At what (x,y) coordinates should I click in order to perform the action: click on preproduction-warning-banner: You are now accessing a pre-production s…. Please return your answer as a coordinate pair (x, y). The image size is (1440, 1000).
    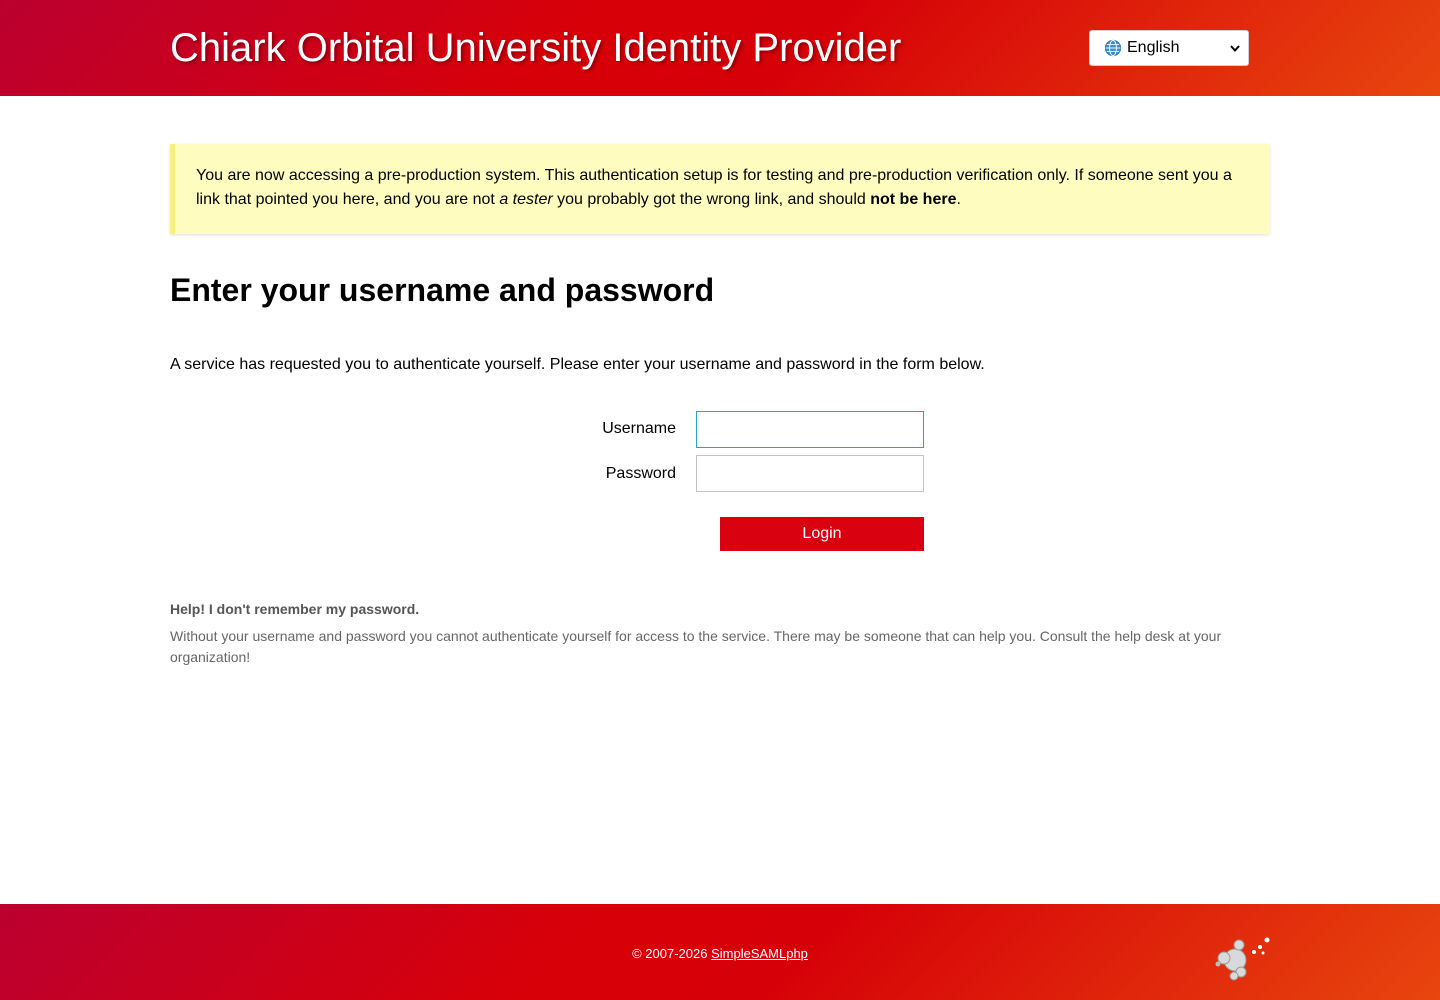
    Looking at the image, I should click on (720, 189).